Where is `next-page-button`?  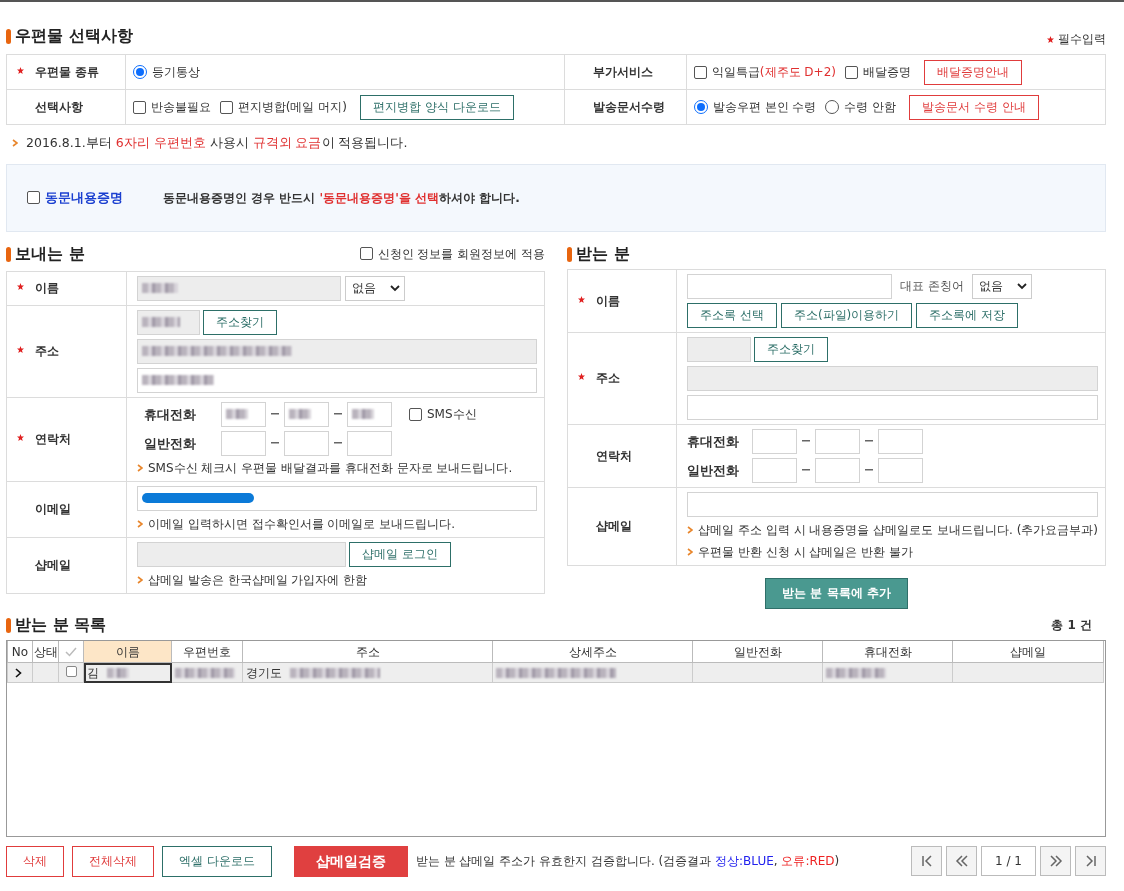 next-page-button is located at coordinates (1055, 861).